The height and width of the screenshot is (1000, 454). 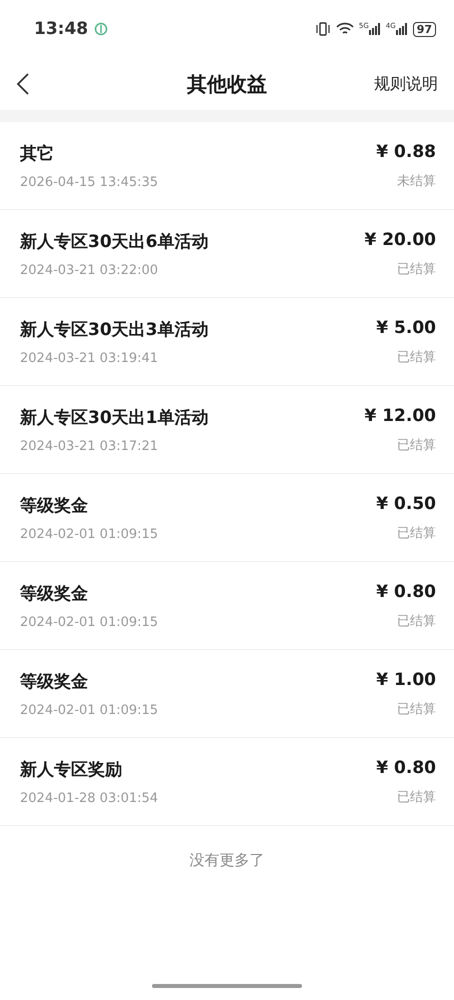 I want to click on record-title: 新人专区奖励, so click(x=71, y=769).